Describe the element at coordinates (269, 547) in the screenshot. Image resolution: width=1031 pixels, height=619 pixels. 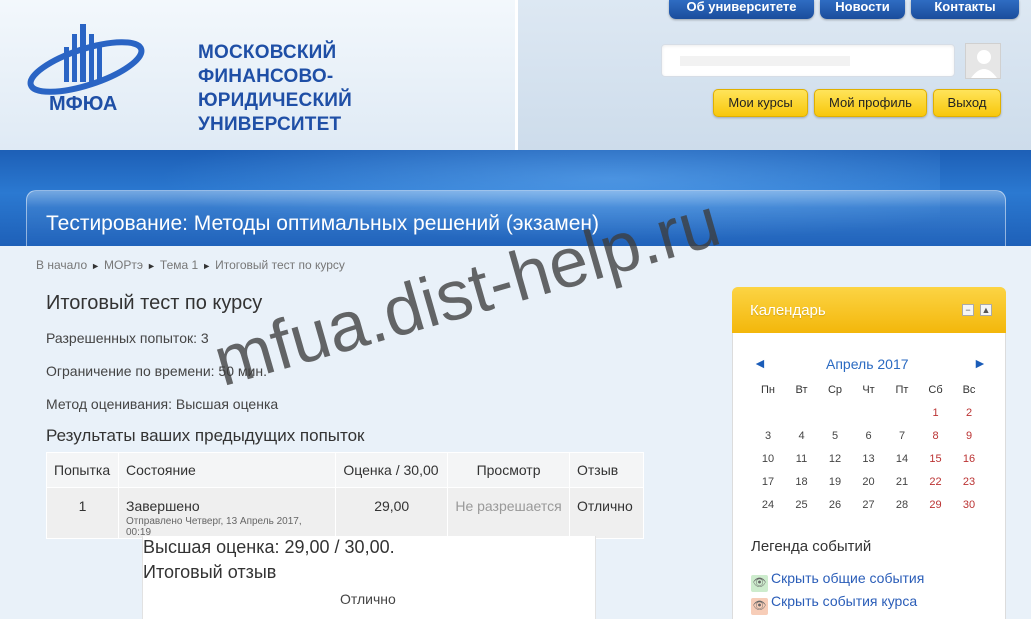
I see `best-grade: Высшая оценка: 29,00 / 30,00.` at that location.